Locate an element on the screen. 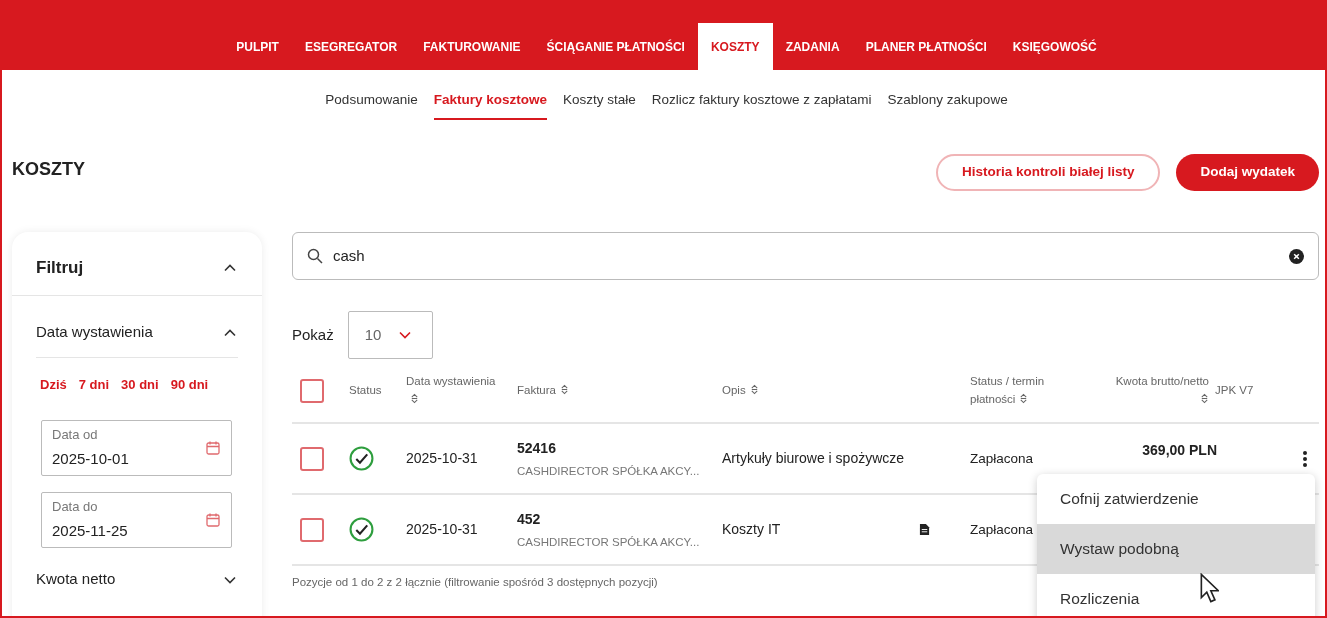 The image size is (1327, 618). more-icon is located at coordinates (1305, 458).